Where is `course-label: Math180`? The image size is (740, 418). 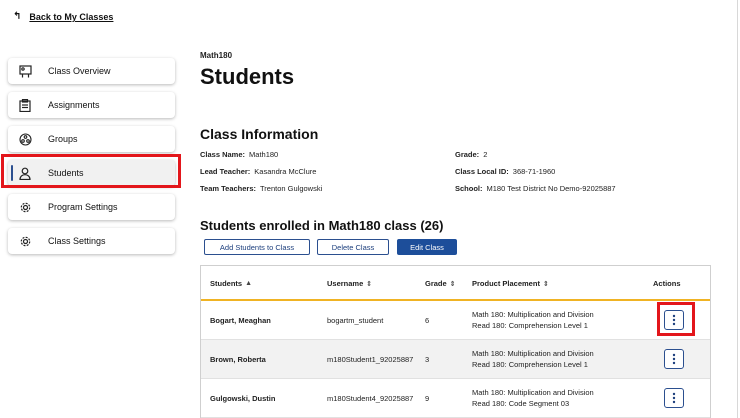
course-label: Math180 is located at coordinates (216, 55).